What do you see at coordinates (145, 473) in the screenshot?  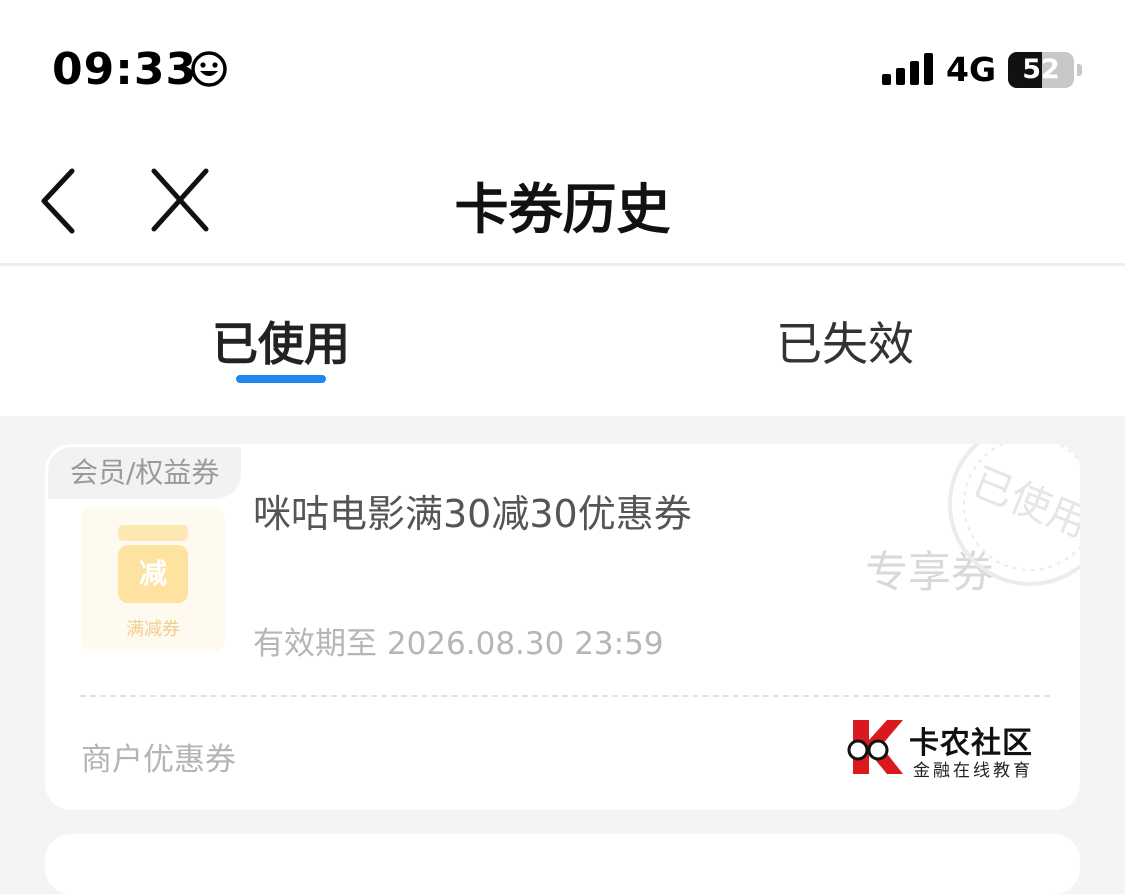 I see `coupon-category-tag: 会员/权益券` at bounding box center [145, 473].